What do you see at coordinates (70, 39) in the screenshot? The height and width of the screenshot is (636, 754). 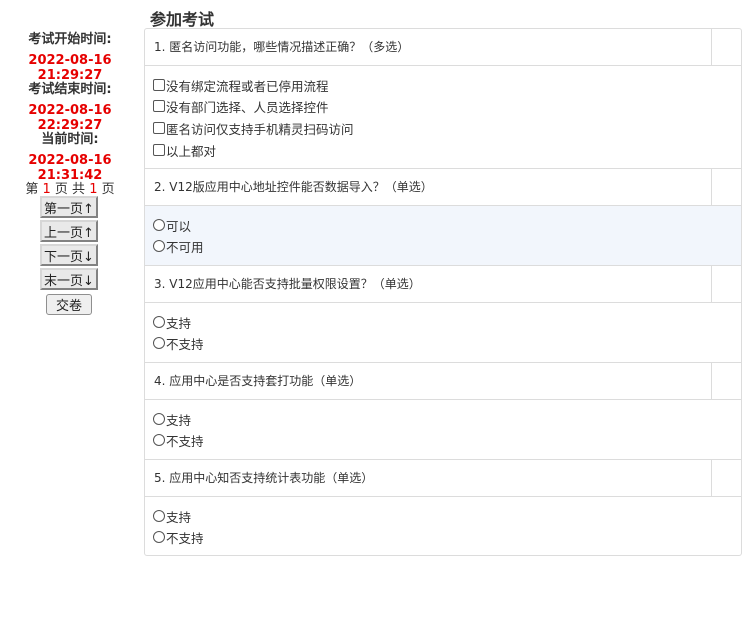 I see `exam-start-label: 考试开始时间:` at bounding box center [70, 39].